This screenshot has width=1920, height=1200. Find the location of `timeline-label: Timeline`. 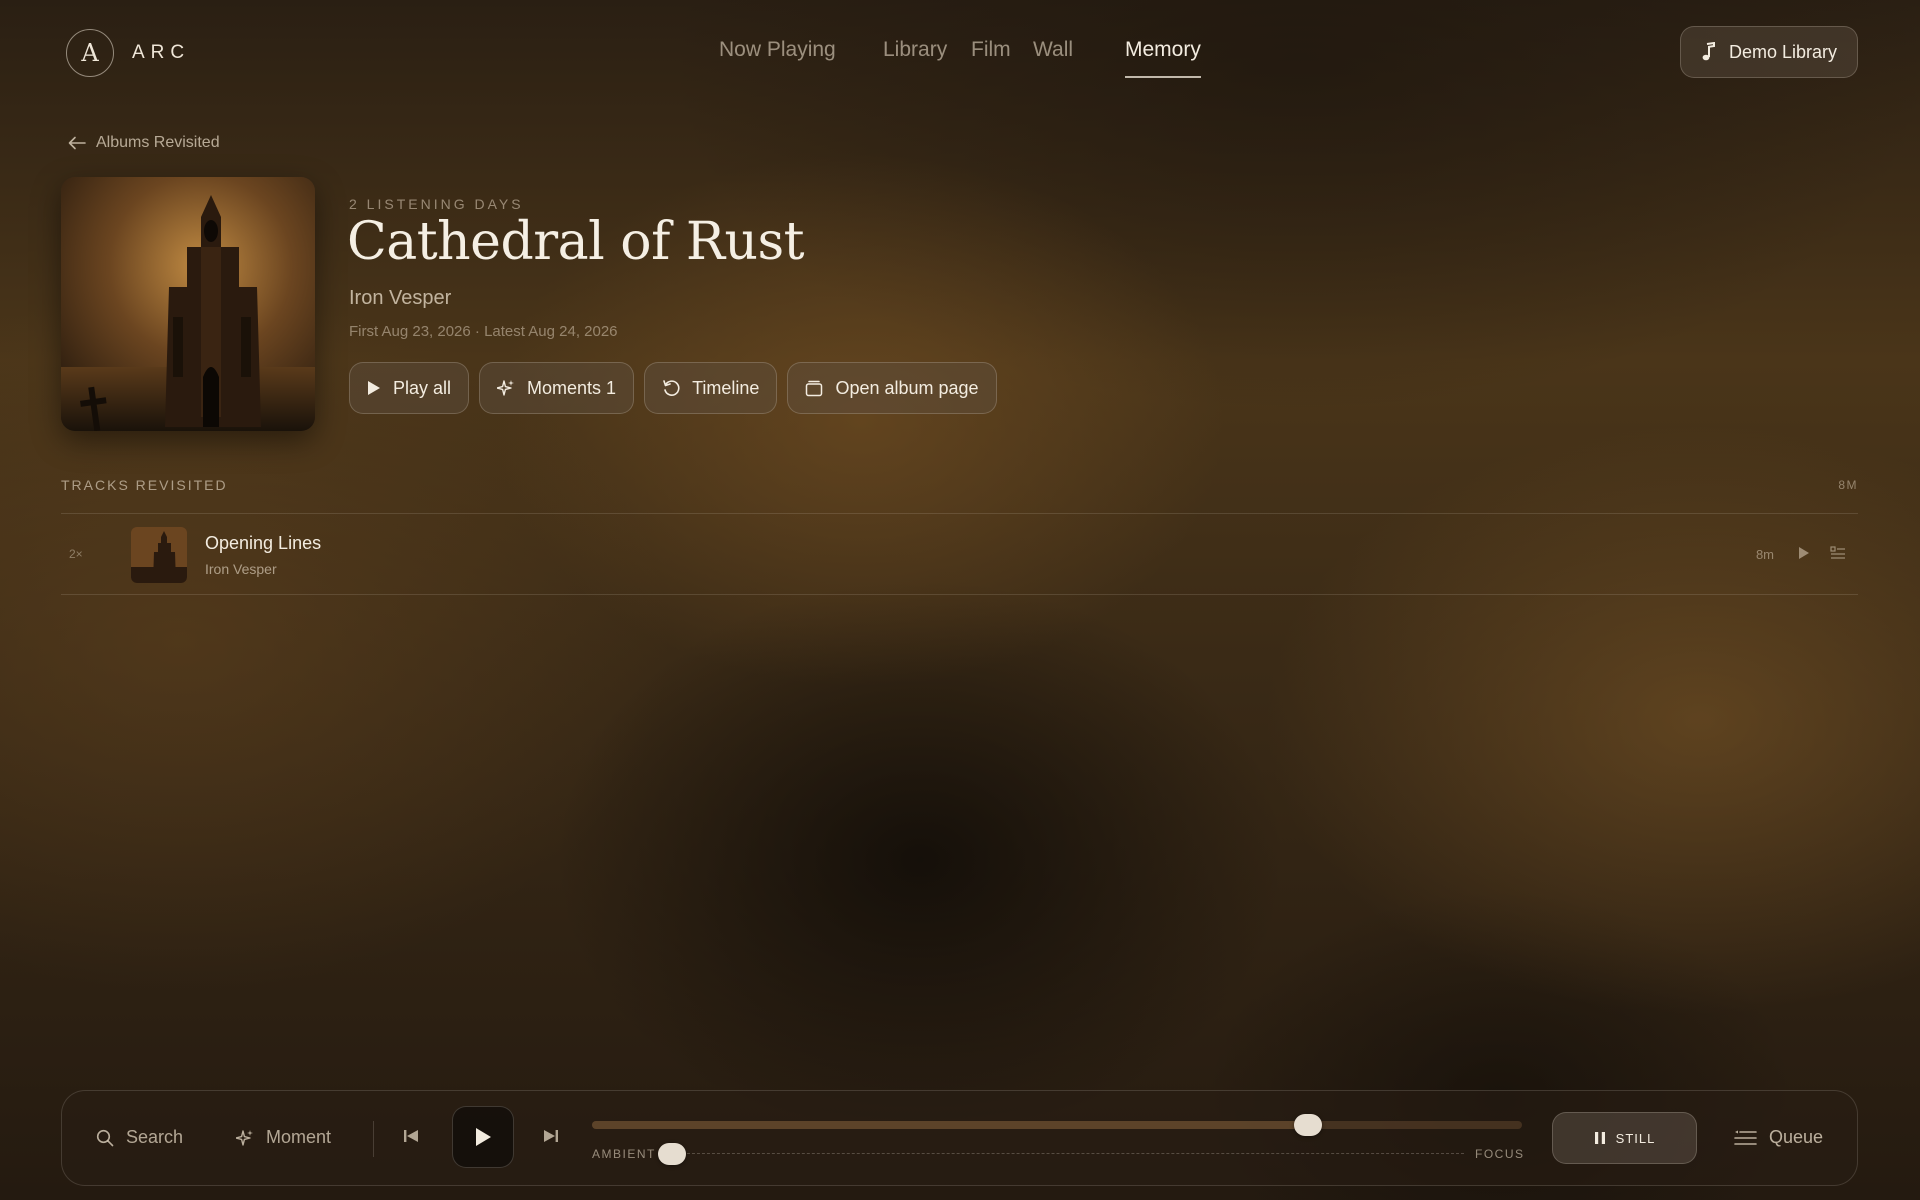

timeline-label: Timeline is located at coordinates (726, 387).